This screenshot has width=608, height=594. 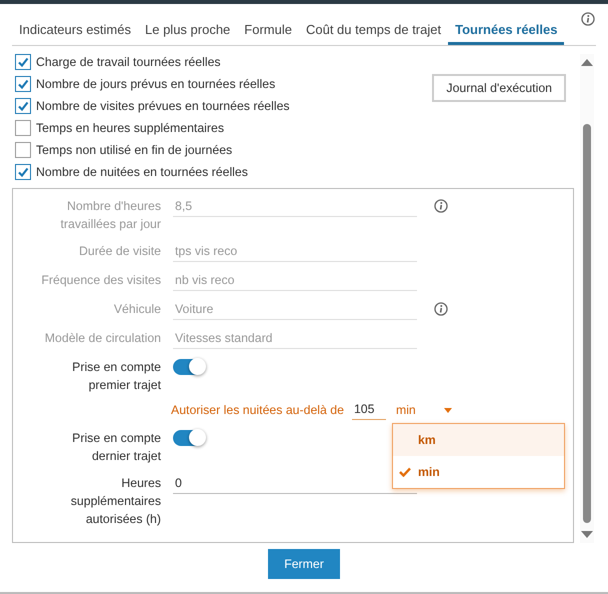 I want to click on checkbox-label: Charge de travail tournées réelles, so click(x=128, y=62).